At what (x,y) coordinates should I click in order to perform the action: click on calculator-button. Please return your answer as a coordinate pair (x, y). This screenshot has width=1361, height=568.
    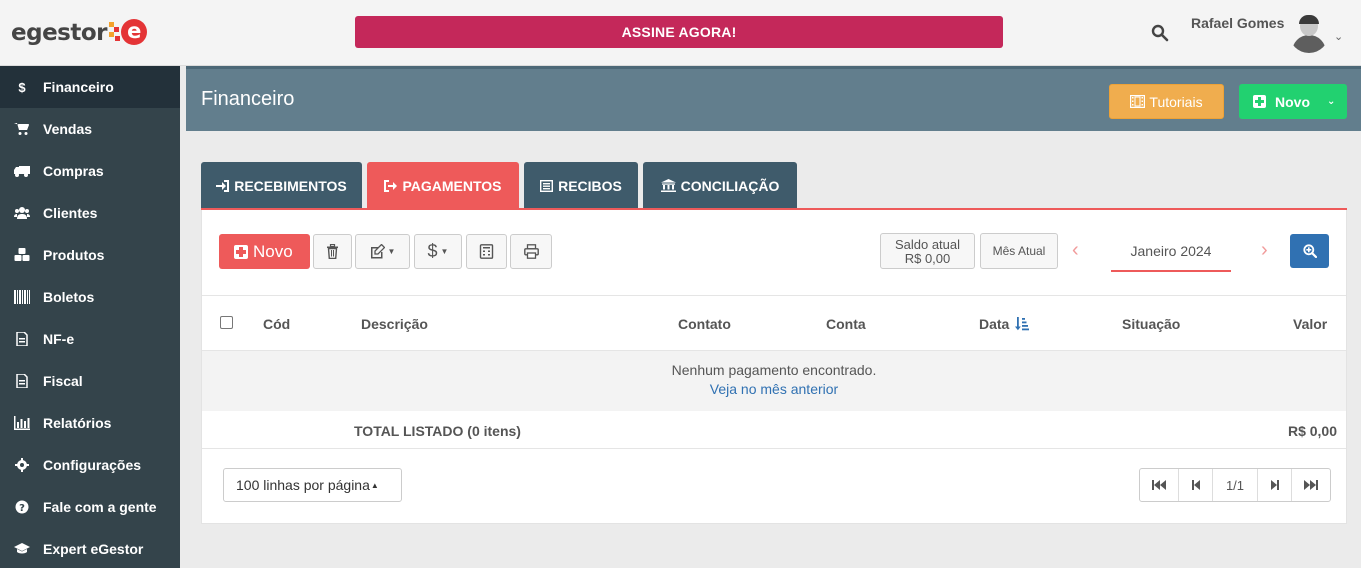
    Looking at the image, I should click on (486, 251).